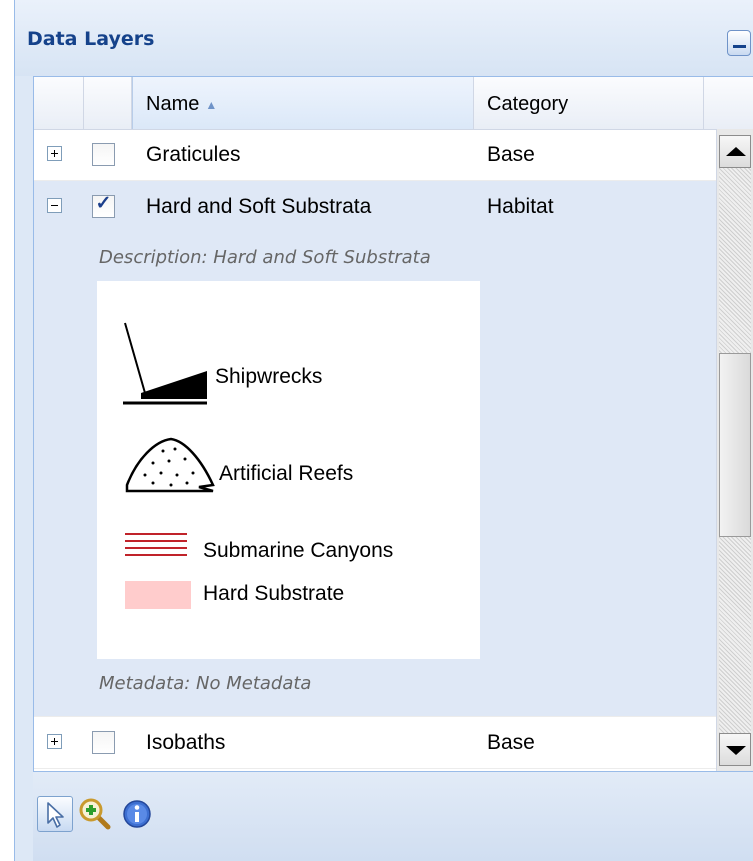 The image size is (753, 861). What do you see at coordinates (375, 743) in the screenshot?
I see `table-row: Isobaths Base` at bounding box center [375, 743].